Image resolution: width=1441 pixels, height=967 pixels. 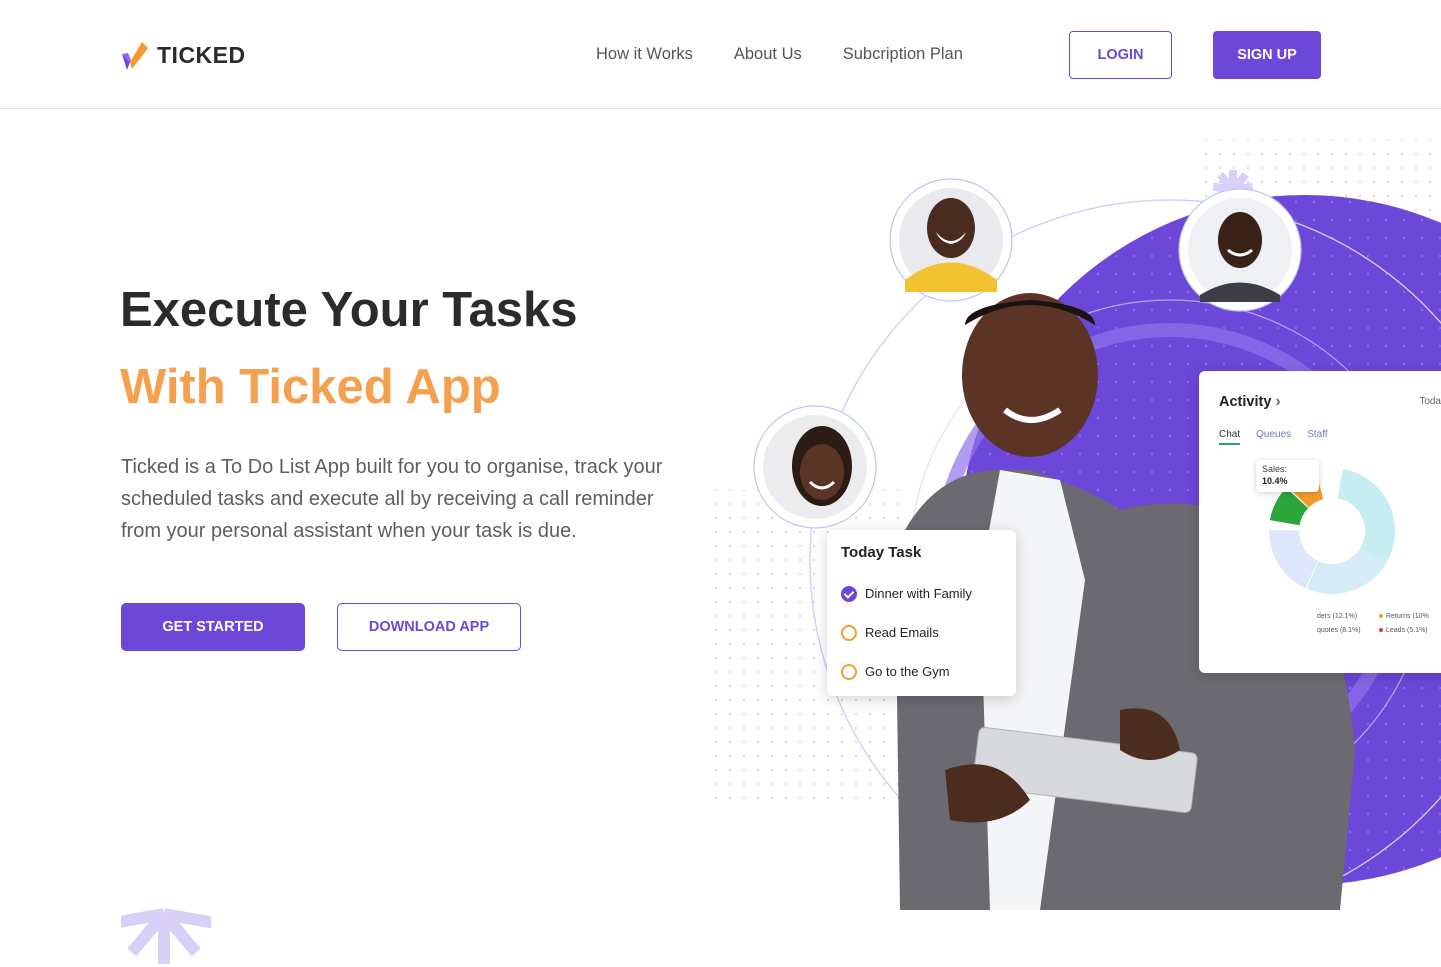 I want to click on tooltip-label: Sales:, so click(x=1275, y=469).